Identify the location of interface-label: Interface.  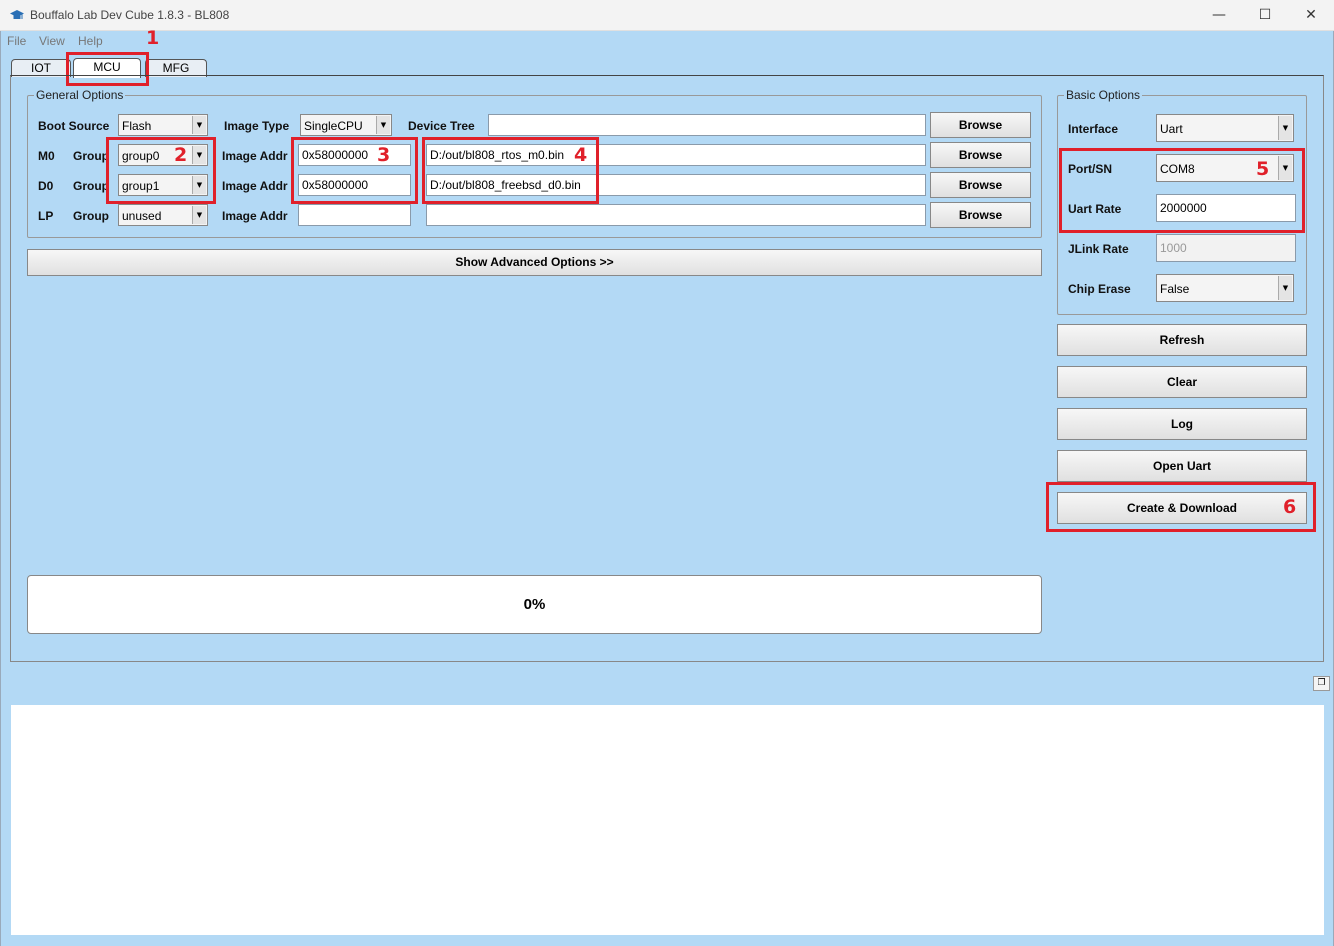
(1093, 129).